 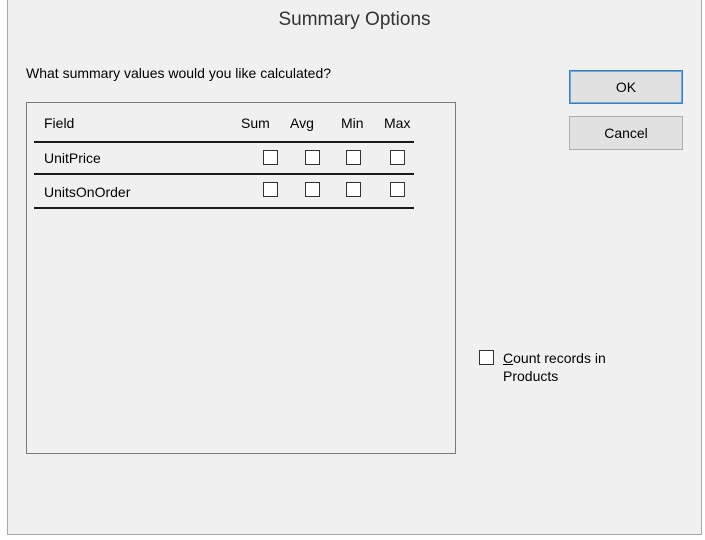 What do you see at coordinates (397, 157) in the screenshot?
I see `unitprice-max-checkbox` at bounding box center [397, 157].